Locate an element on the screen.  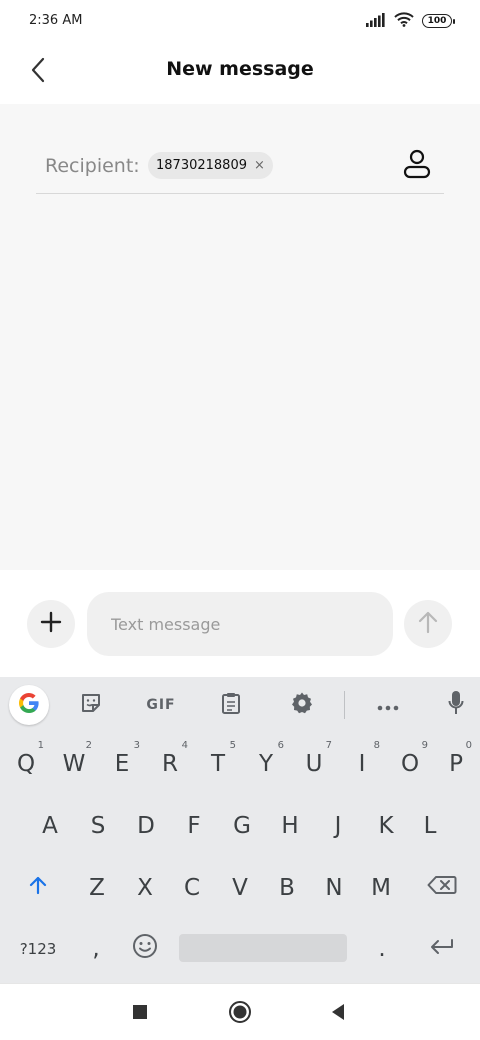
attach-button is located at coordinates (51, 624).